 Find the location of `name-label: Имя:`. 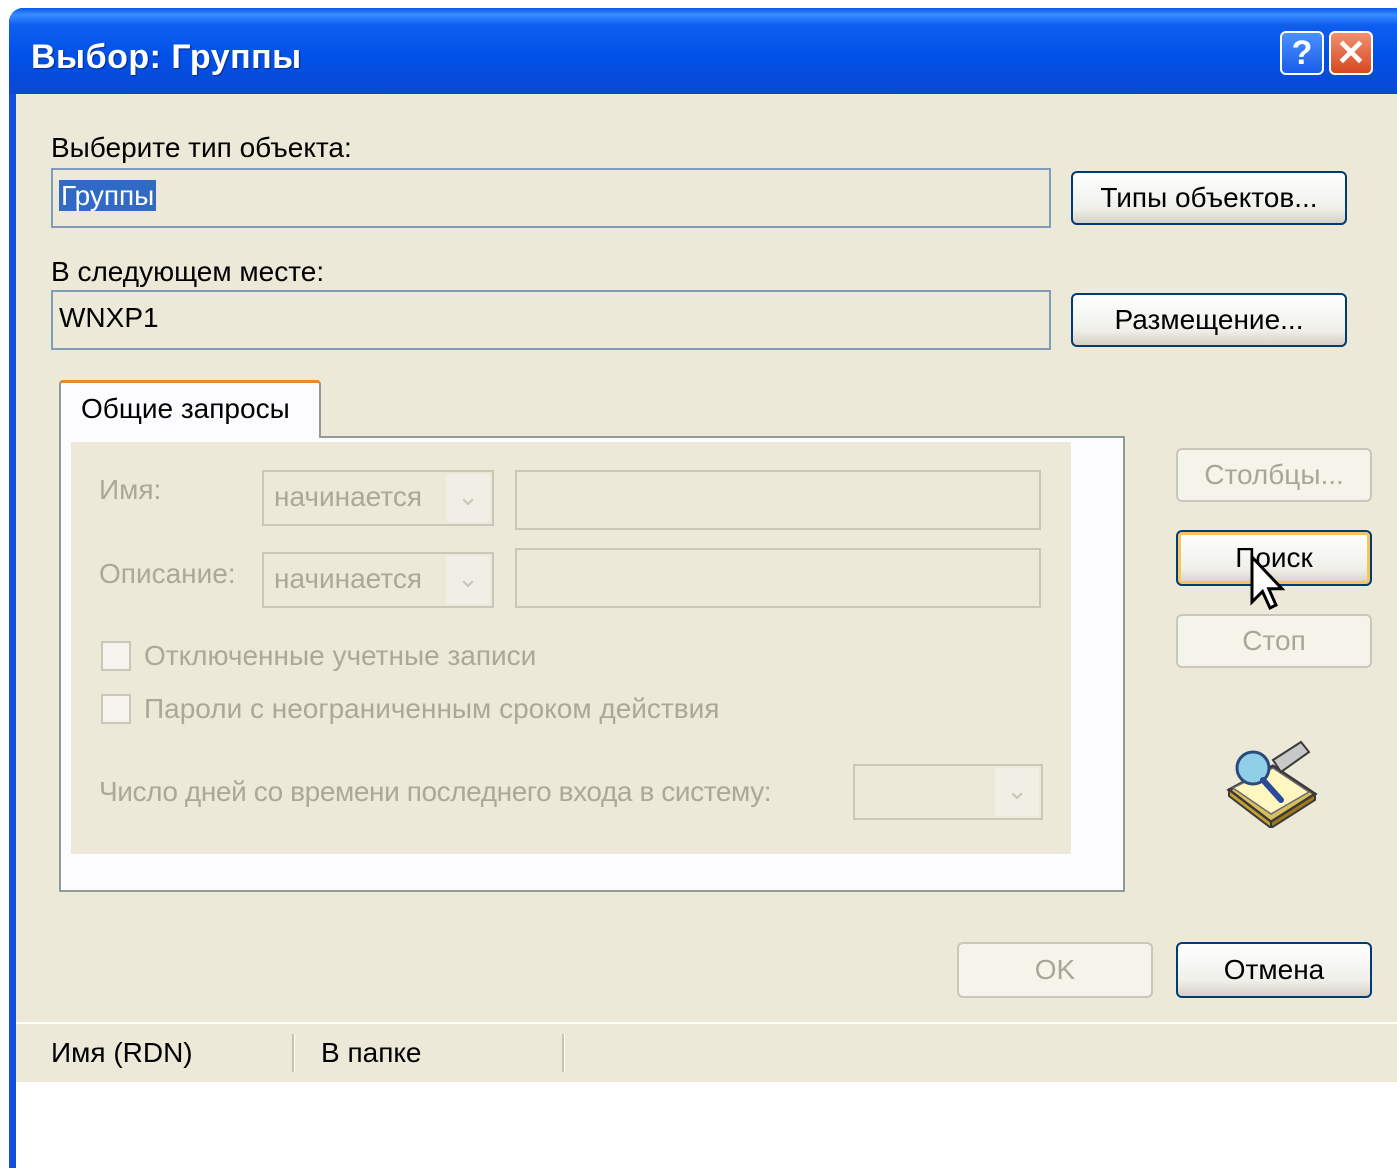

name-label: Имя: is located at coordinates (130, 489).